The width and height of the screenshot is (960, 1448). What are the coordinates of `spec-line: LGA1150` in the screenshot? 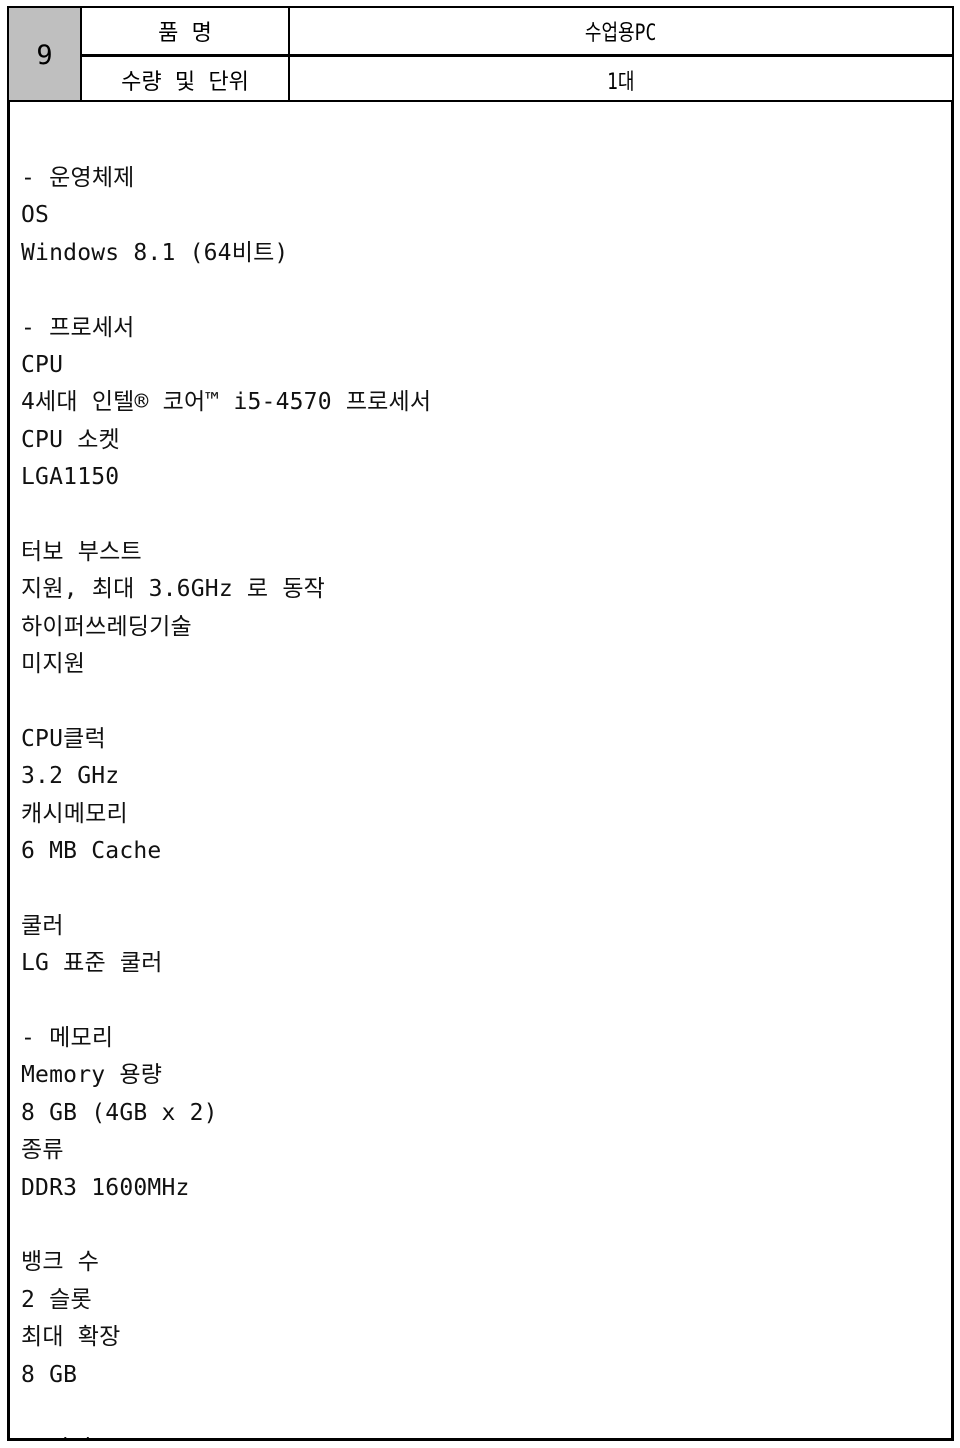 It's located at (70, 477).